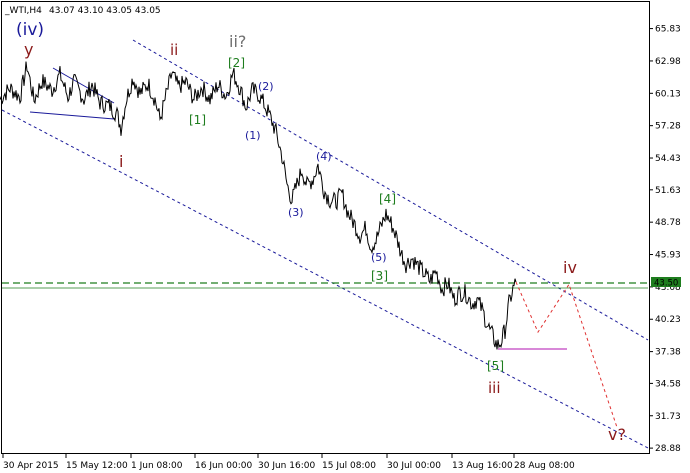  Describe the element at coordinates (668, 223) in the screenshot. I see `y-tick-label: 48.78` at that location.